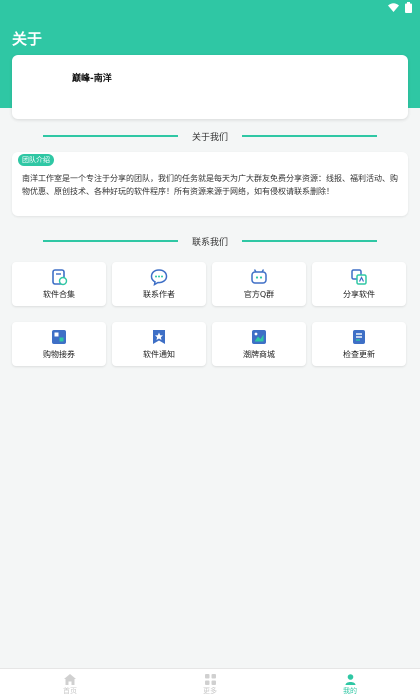 The image size is (420, 700). Describe the element at coordinates (400, 7) in the screenshot. I see `status-icons` at that location.